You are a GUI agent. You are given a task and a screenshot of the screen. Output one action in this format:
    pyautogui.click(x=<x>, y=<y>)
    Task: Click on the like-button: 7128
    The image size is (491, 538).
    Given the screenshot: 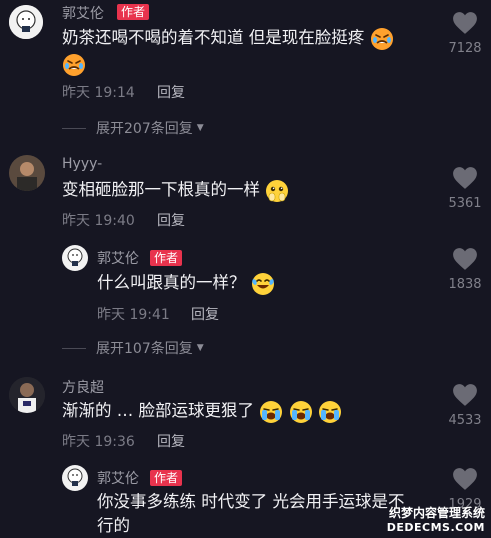 What is the action you would take?
    pyautogui.click(x=465, y=33)
    